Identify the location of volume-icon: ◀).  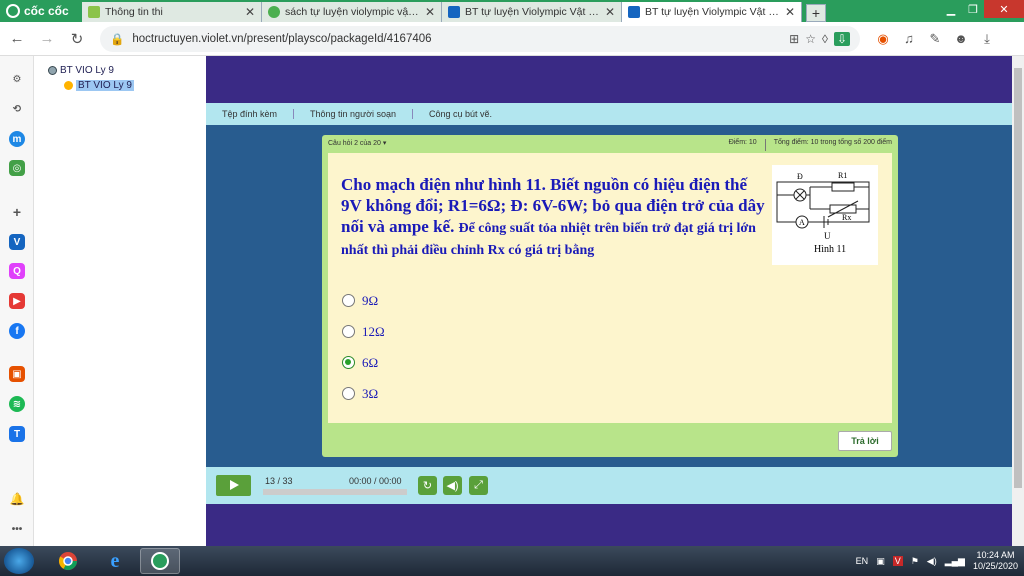
(452, 485).